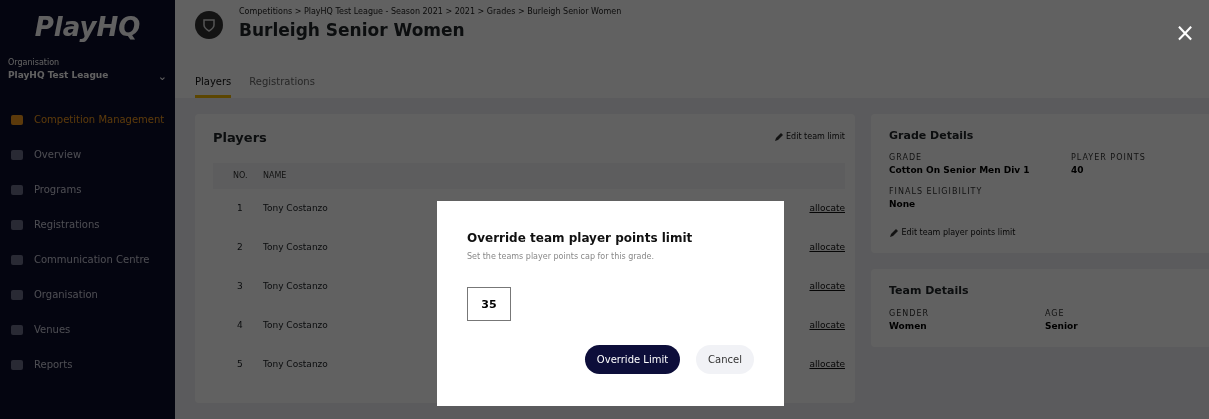 The height and width of the screenshot is (419, 1209). What do you see at coordinates (87, 329) in the screenshot?
I see `sidebar-item: Venues` at bounding box center [87, 329].